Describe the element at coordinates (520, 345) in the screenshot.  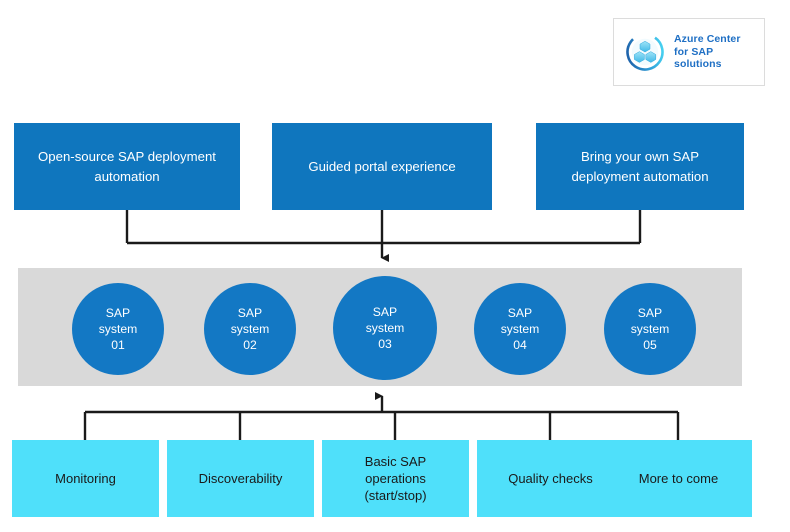
I see `sap-system-circle-04-line-3: 04` at that location.